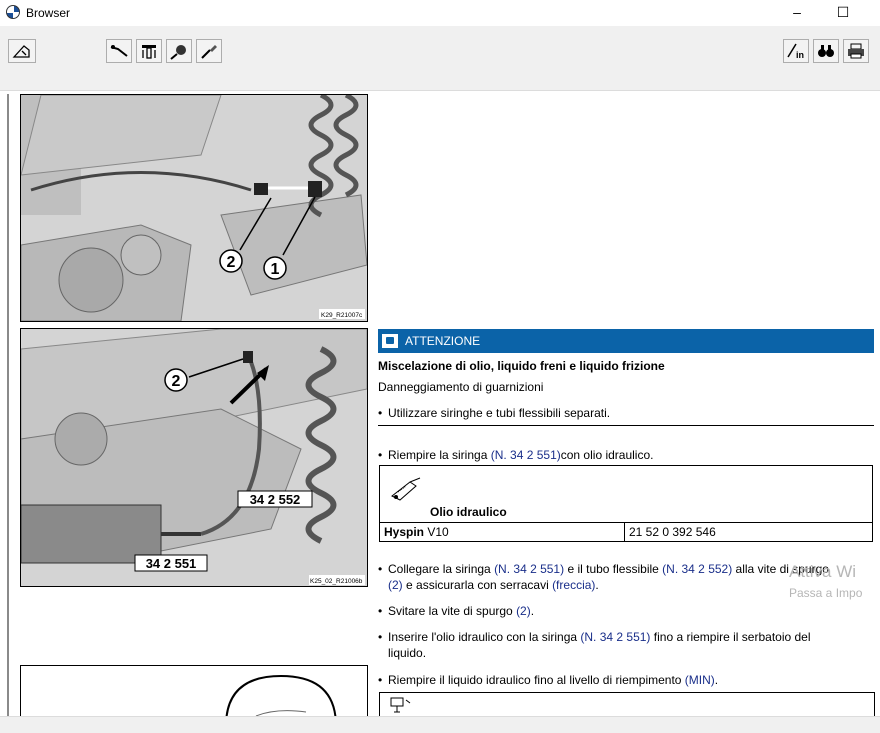 The height and width of the screenshot is (733, 880). I want to click on wrench-icon, so click(119, 51).